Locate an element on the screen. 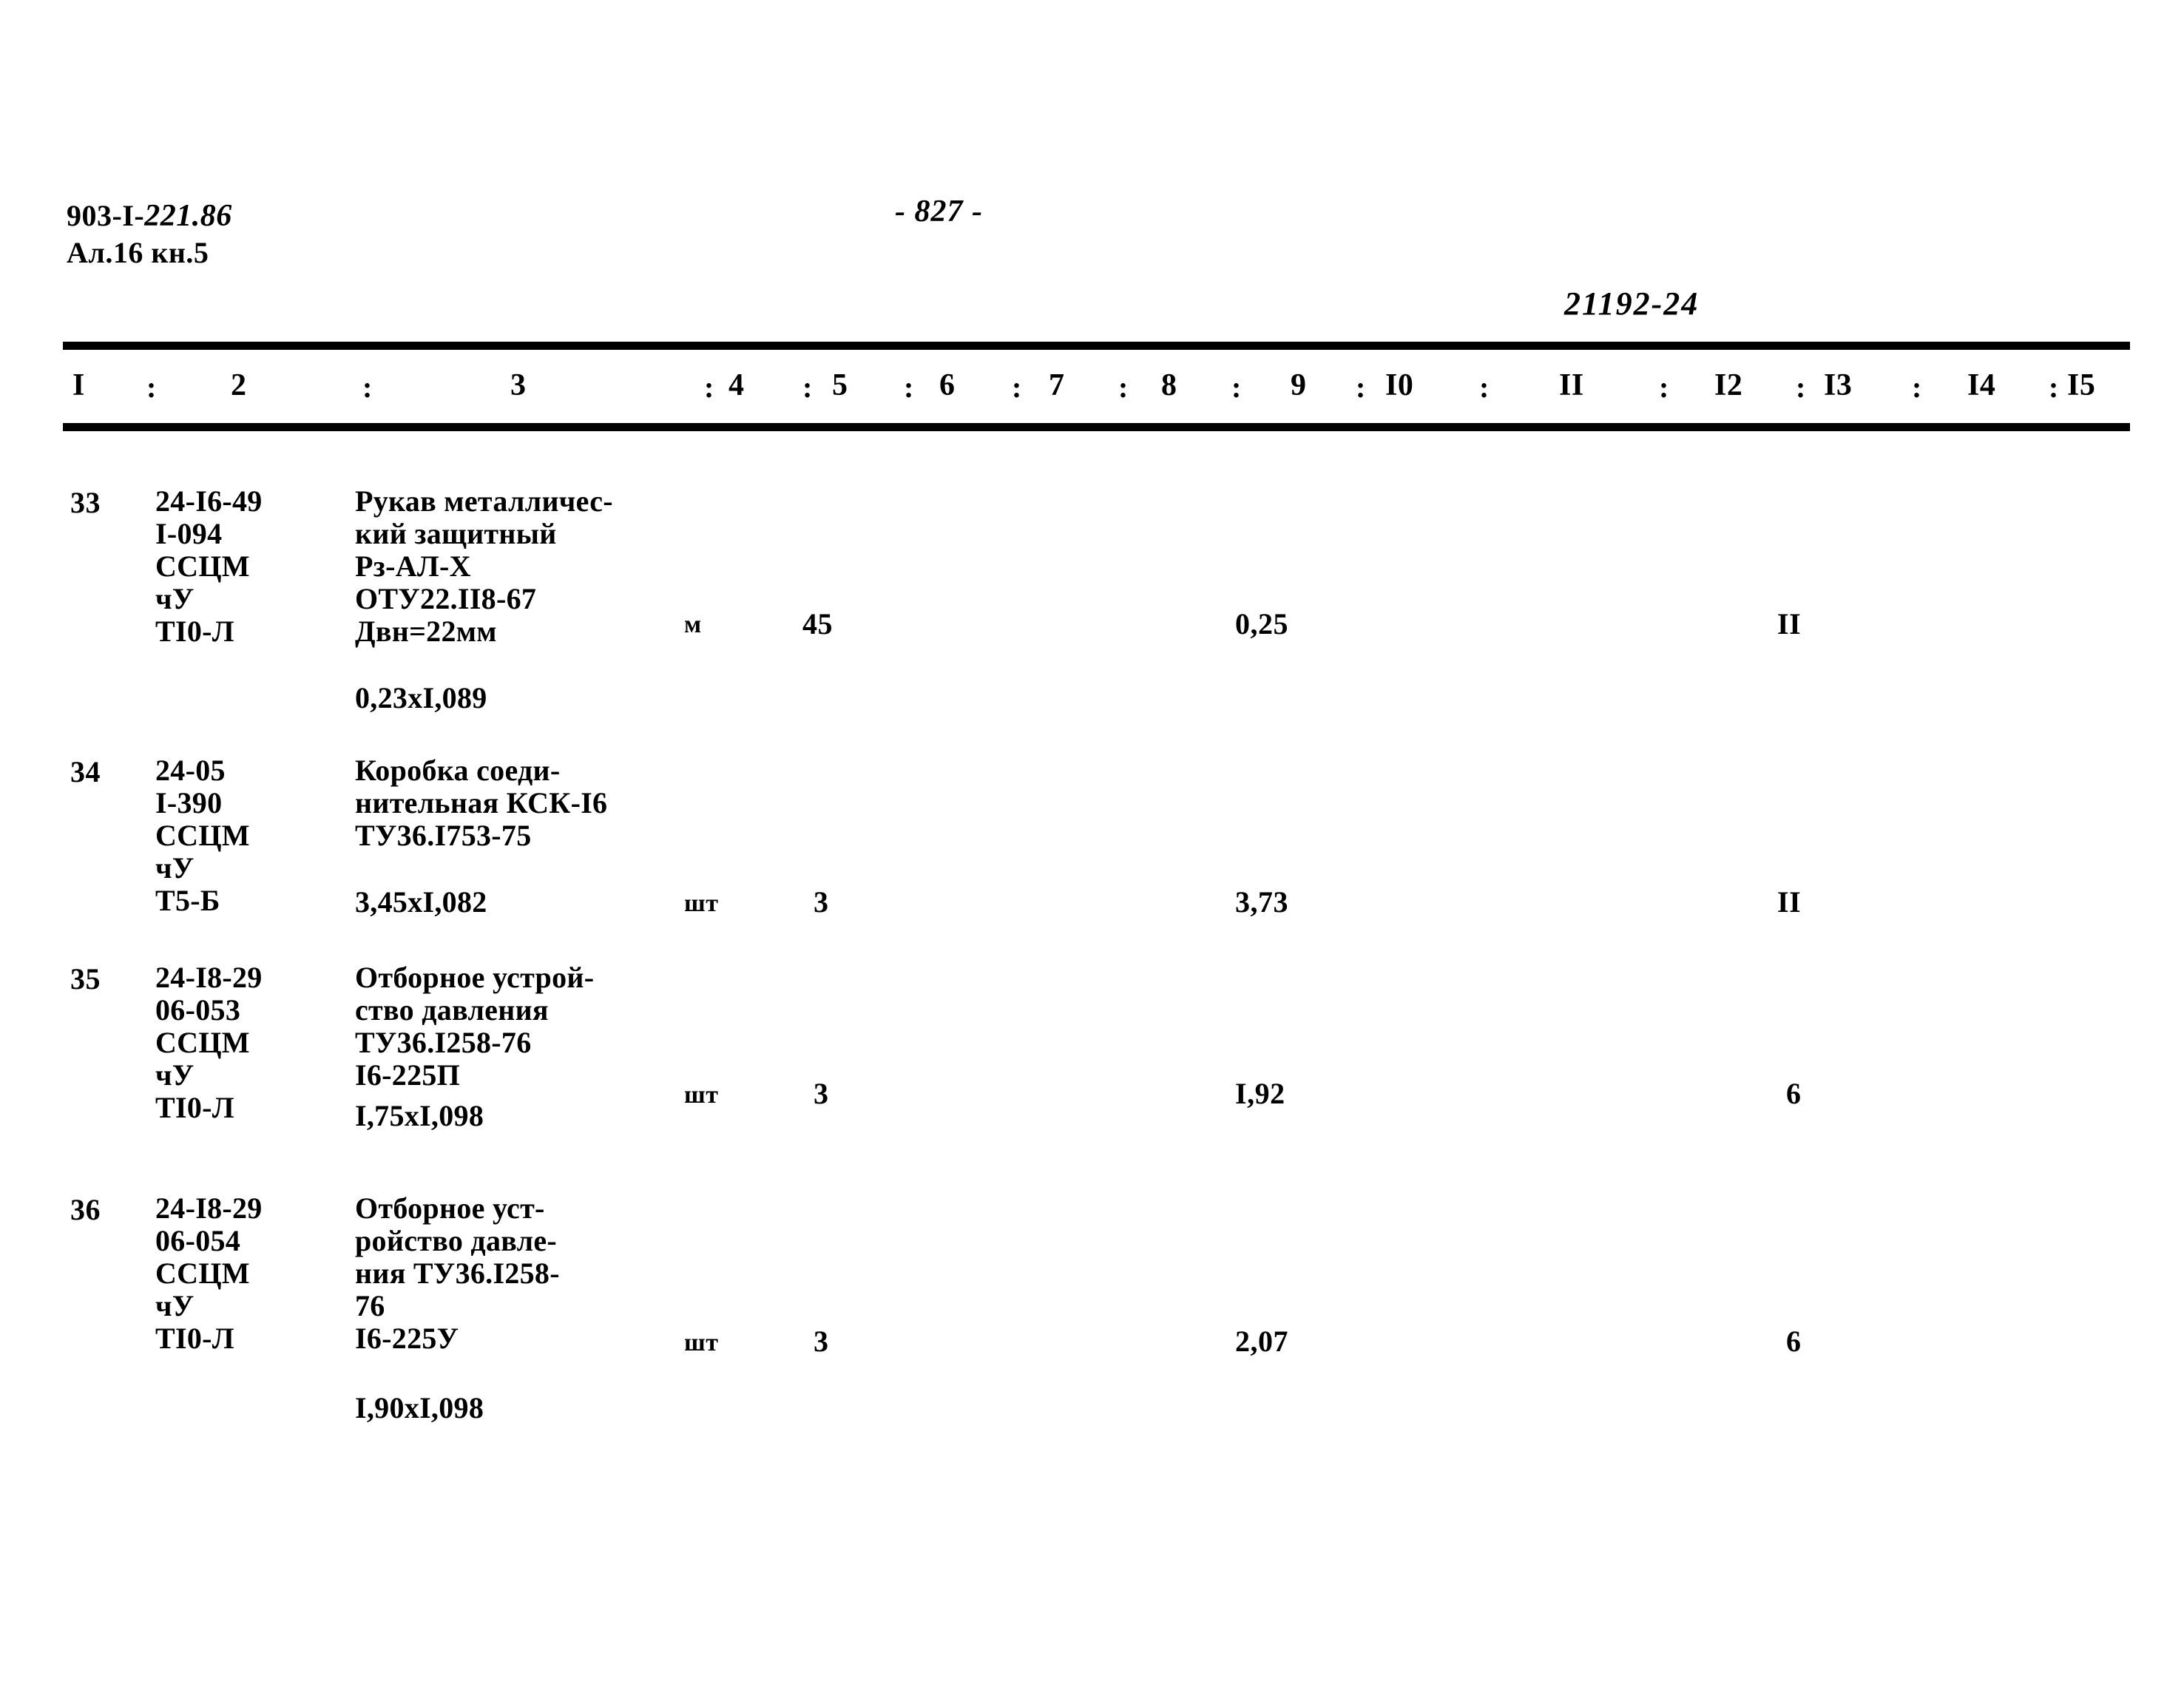  column-header-10: I0 is located at coordinates (1400, 385).